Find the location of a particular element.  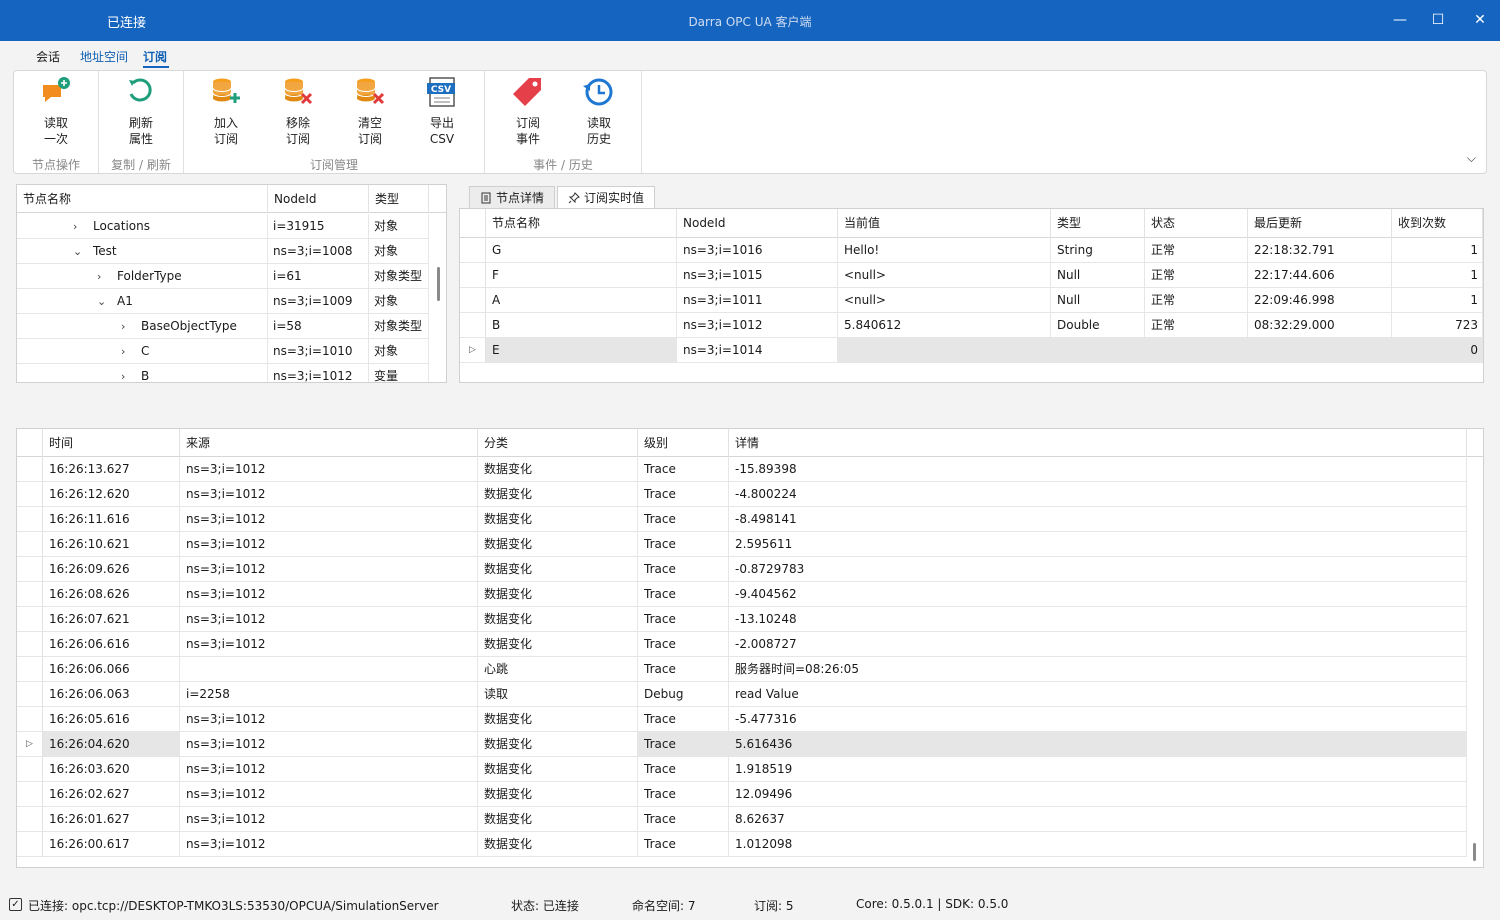

sub-col-nodeid: NodeId is located at coordinates (757, 223).